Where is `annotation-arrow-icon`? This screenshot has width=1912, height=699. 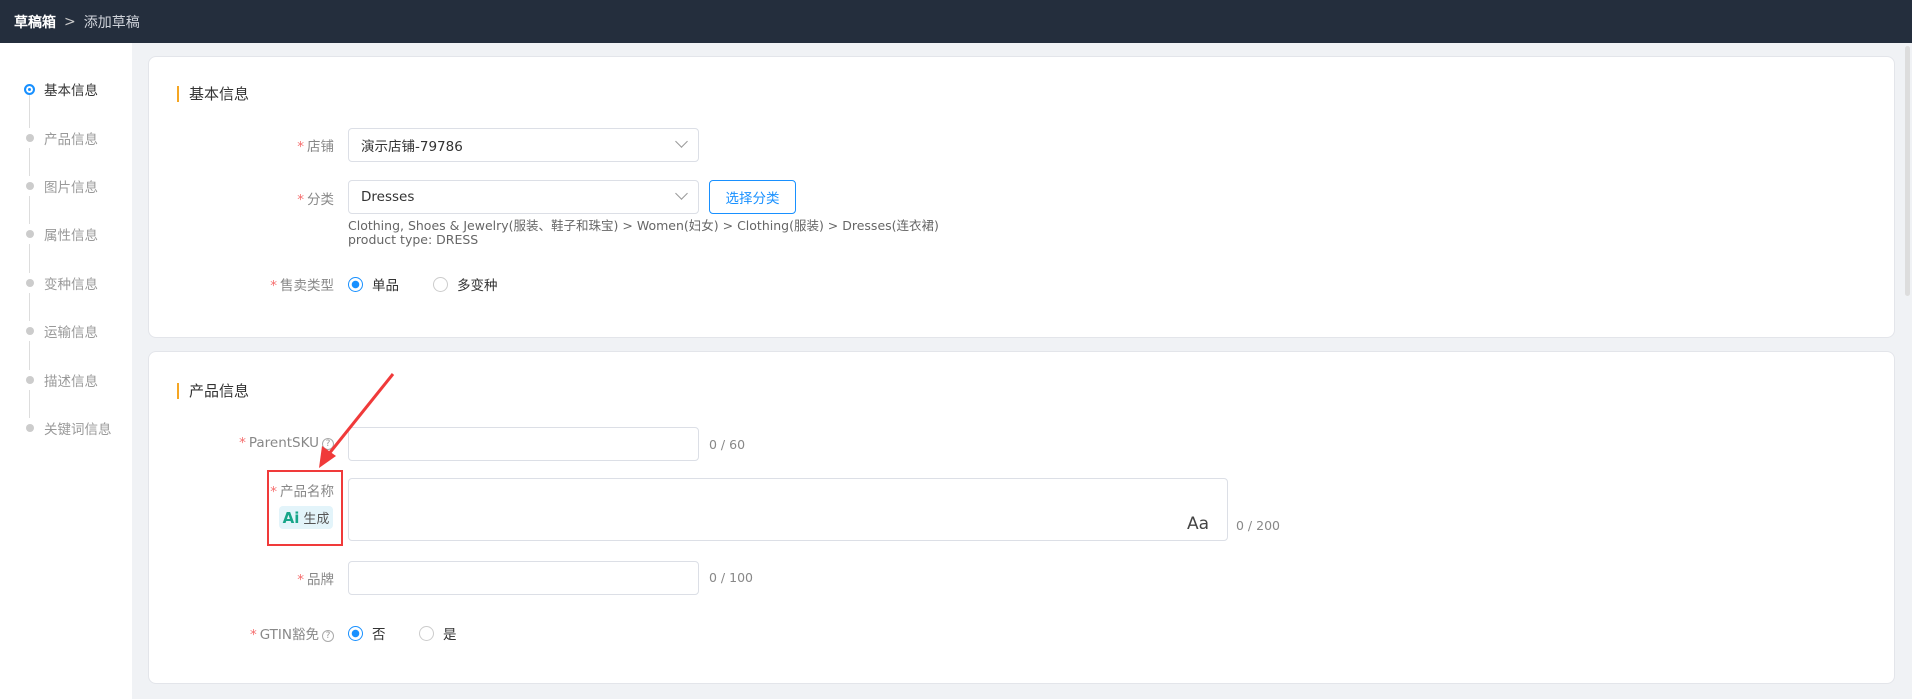 annotation-arrow-icon is located at coordinates (357, 420).